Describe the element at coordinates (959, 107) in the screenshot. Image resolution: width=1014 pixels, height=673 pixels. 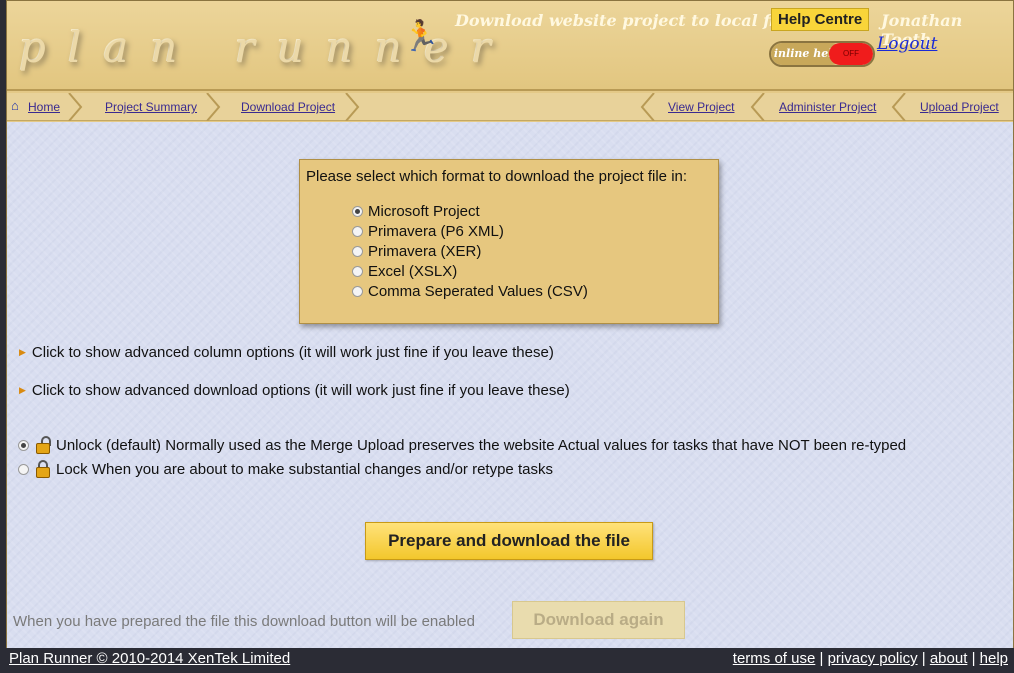
I see `nav-upload-project: Upload Project` at that location.